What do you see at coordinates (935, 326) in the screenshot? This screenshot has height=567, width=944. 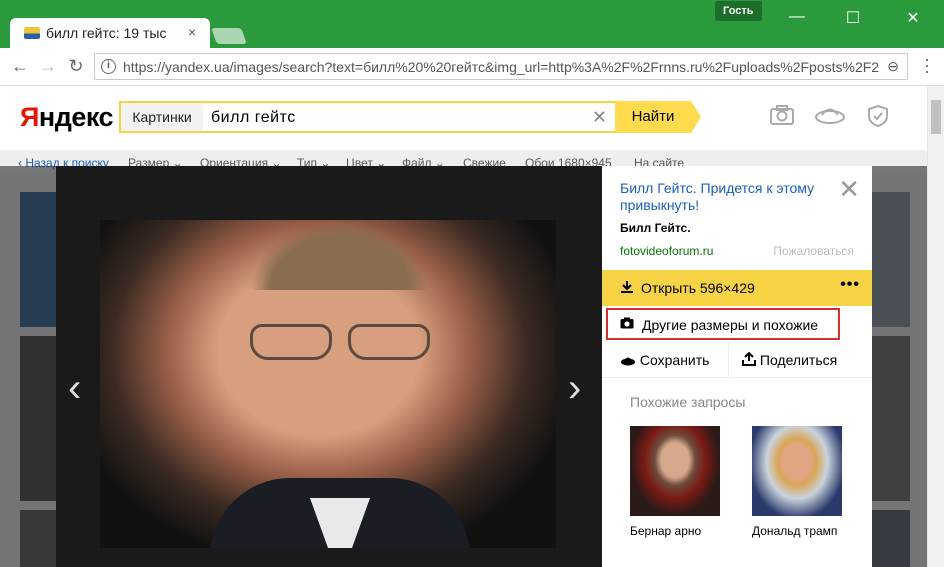 I see `page-scrollbar` at bounding box center [935, 326].